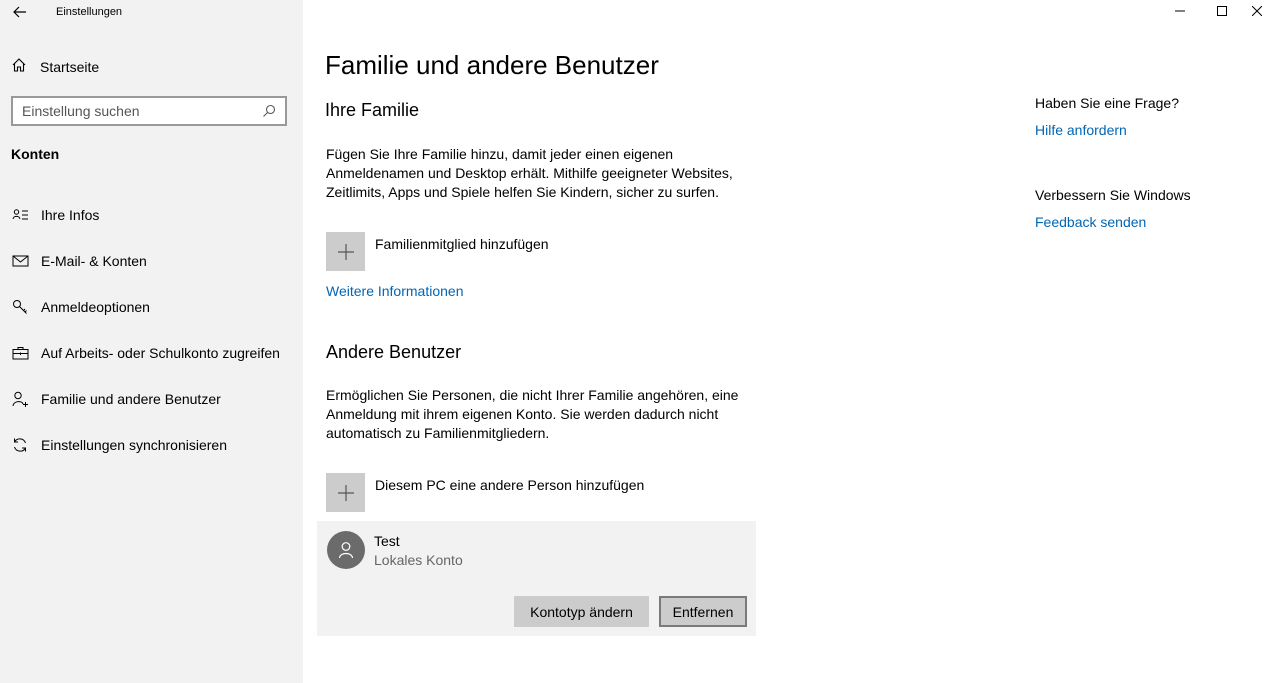  I want to click on sidebar-item-home-label: Startseite, so click(70, 67).